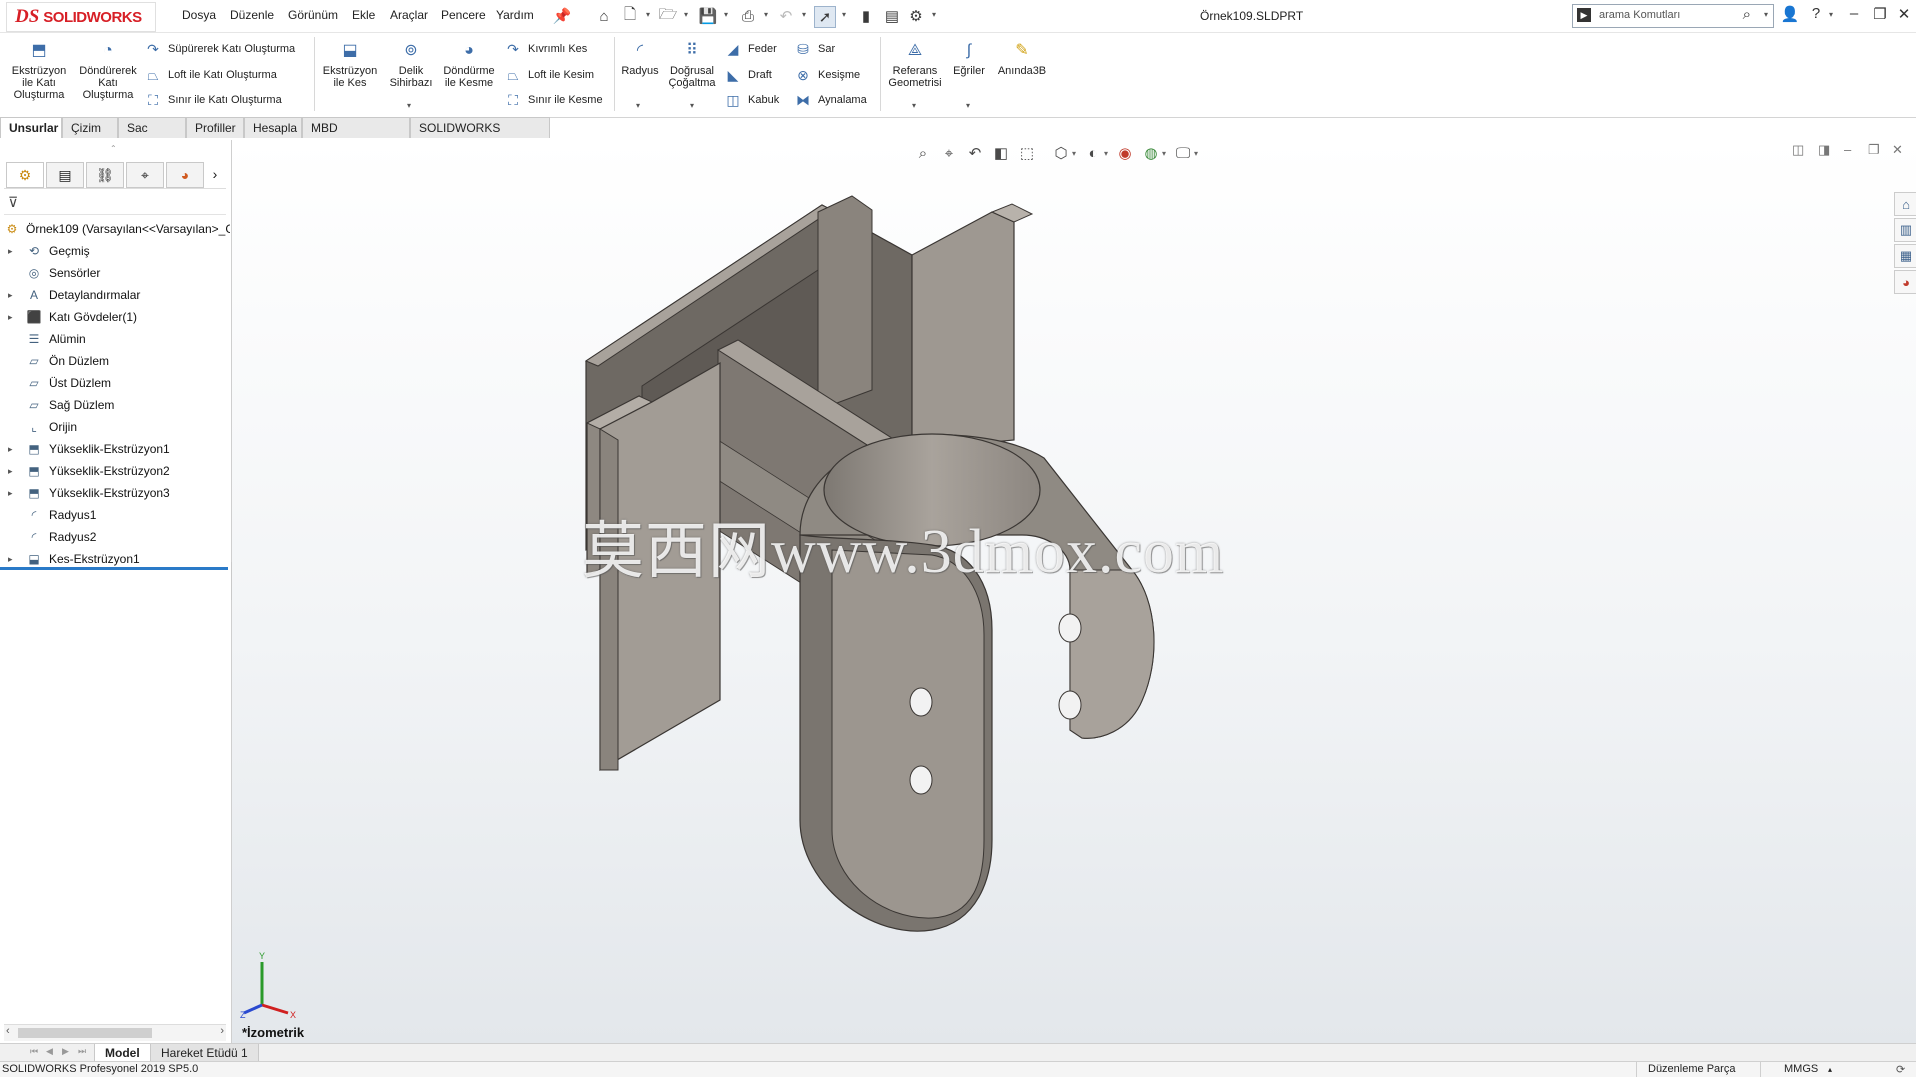 This screenshot has width=1916, height=1077. Describe the element at coordinates (115, 537) in the screenshot. I see `tree-item: ◜ Radyus2` at that location.